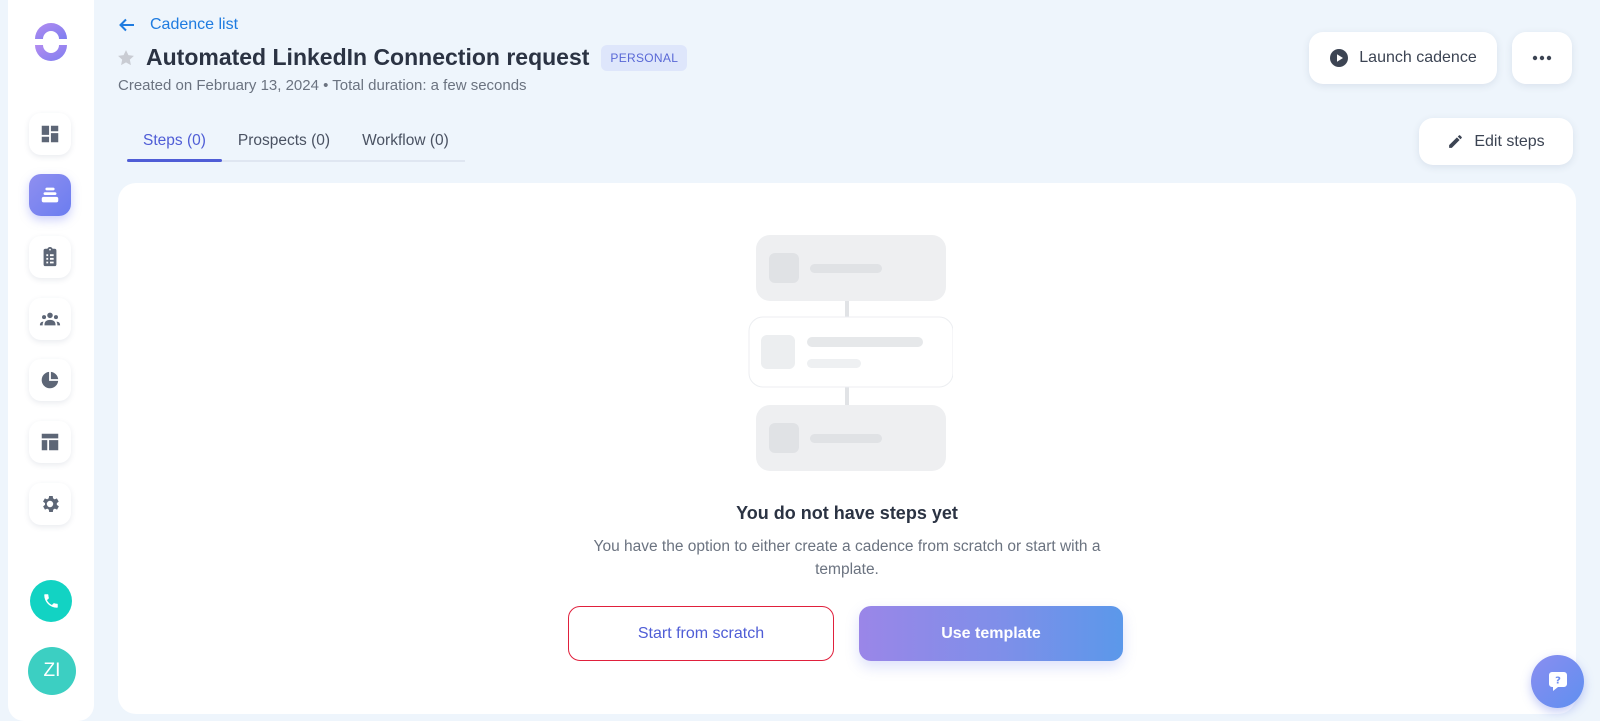 Image resolution: width=1600 pixels, height=721 pixels. What do you see at coordinates (1339, 58) in the screenshot?
I see `play-circle-icon` at bounding box center [1339, 58].